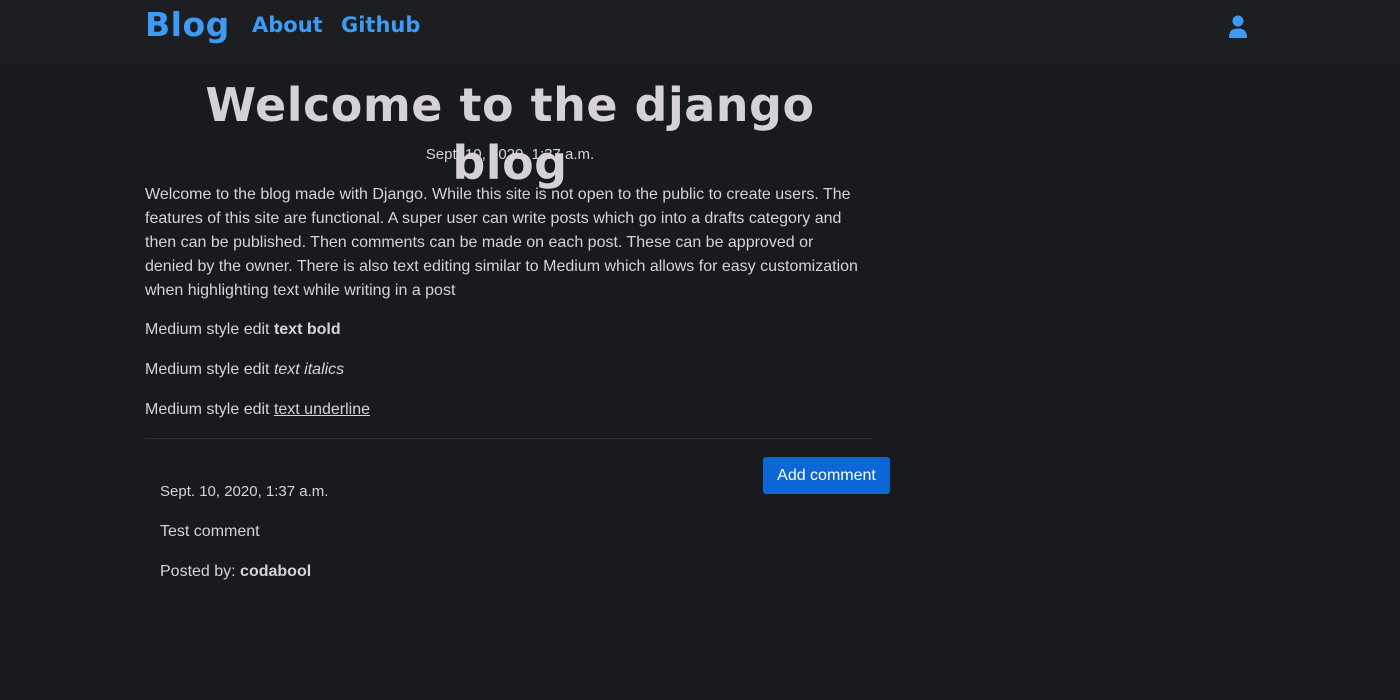 The height and width of the screenshot is (700, 1400). What do you see at coordinates (210, 531) in the screenshot?
I see `comment-text: Test comment` at bounding box center [210, 531].